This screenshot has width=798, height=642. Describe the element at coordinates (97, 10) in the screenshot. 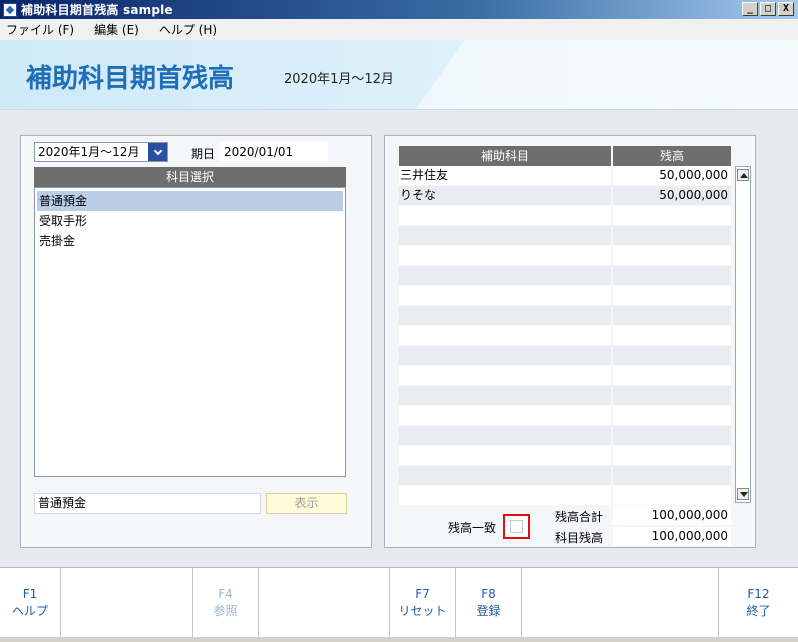

I see `window-title: 補助科目期首残高 sample` at that location.